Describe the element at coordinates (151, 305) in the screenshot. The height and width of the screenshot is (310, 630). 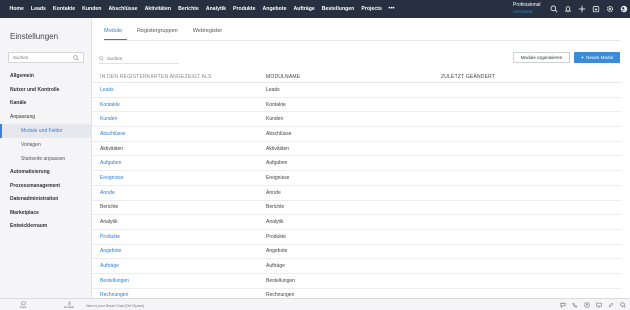
I see `smart-chat-input` at that location.